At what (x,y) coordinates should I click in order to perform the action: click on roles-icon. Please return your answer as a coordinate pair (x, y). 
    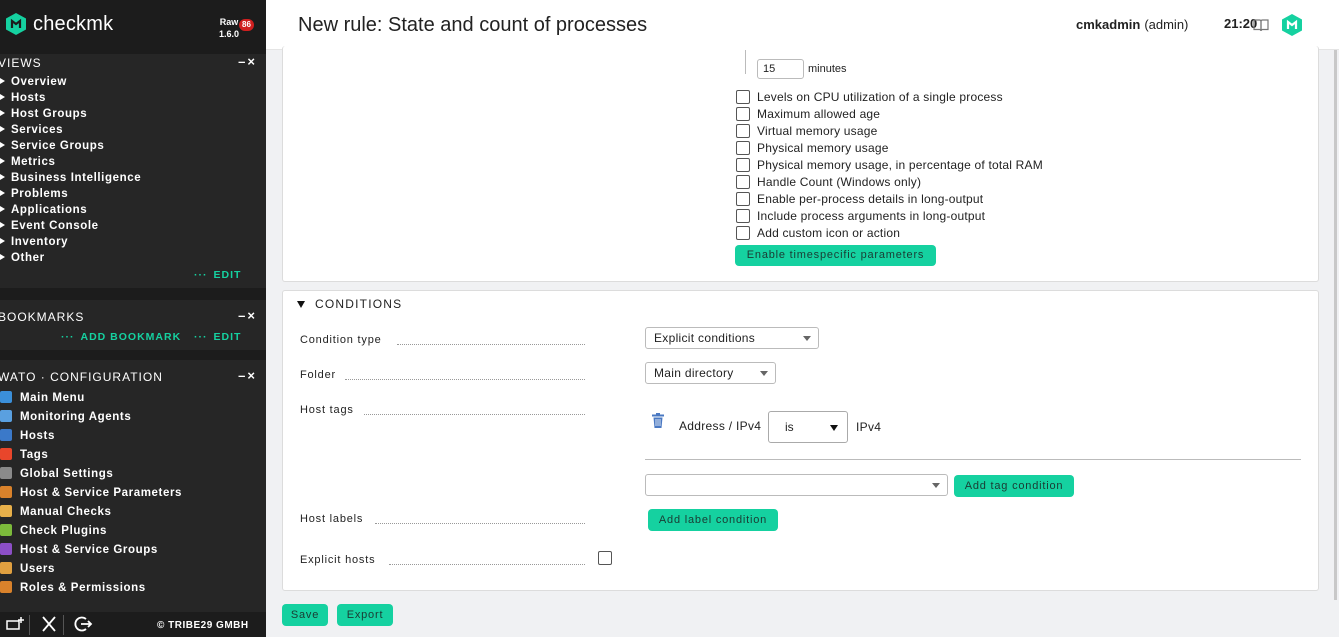
    Looking at the image, I should click on (6, 587).